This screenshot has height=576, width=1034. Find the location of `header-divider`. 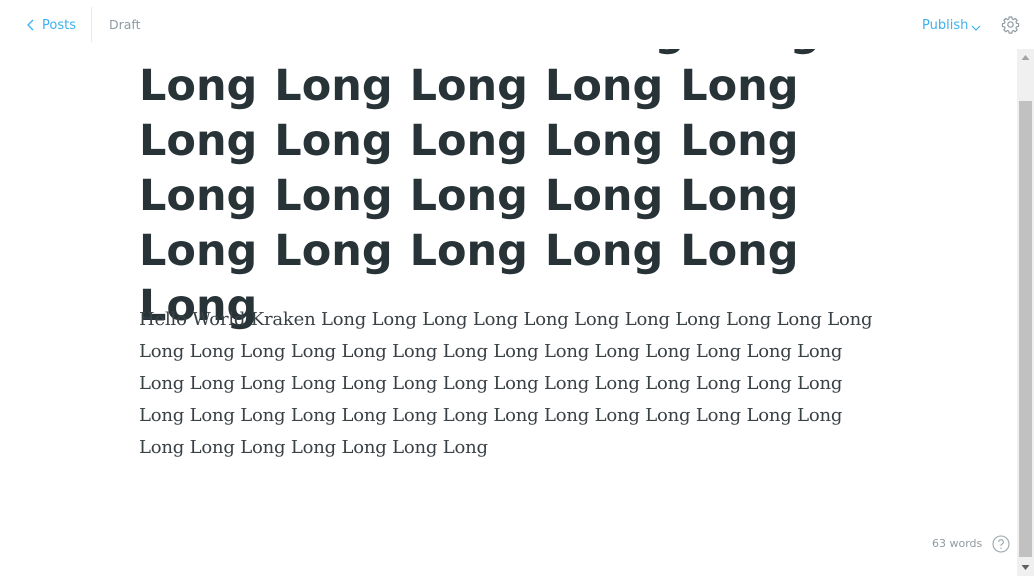

header-divider is located at coordinates (91, 24).